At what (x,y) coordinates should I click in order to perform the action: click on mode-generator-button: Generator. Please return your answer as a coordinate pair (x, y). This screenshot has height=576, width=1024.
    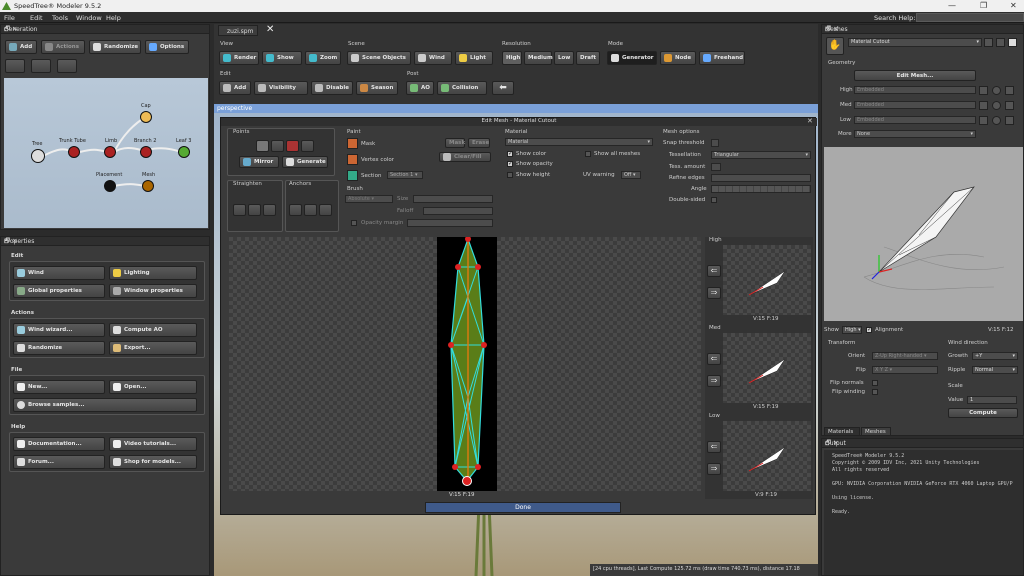
    Looking at the image, I should click on (632, 58).